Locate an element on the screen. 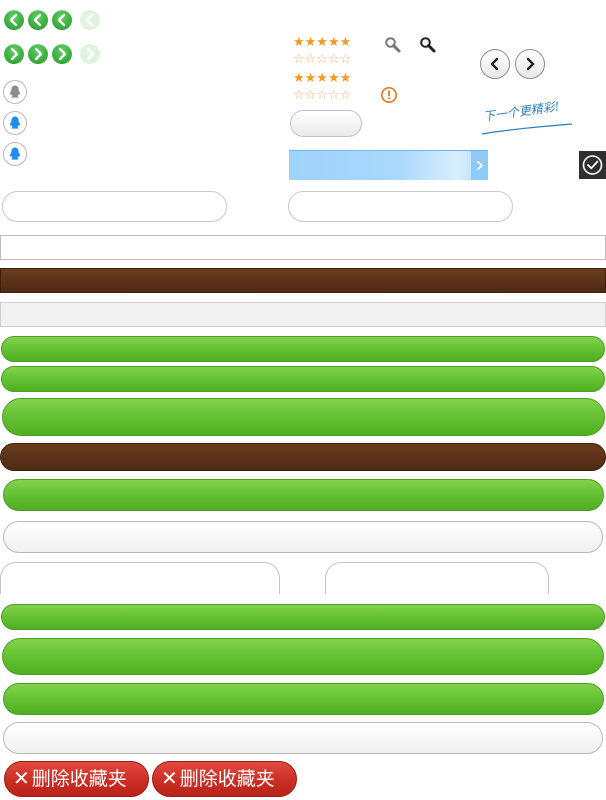 The height and width of the screenshot is (800, 606). check-circle-icon is located at coordinates (592, 165).